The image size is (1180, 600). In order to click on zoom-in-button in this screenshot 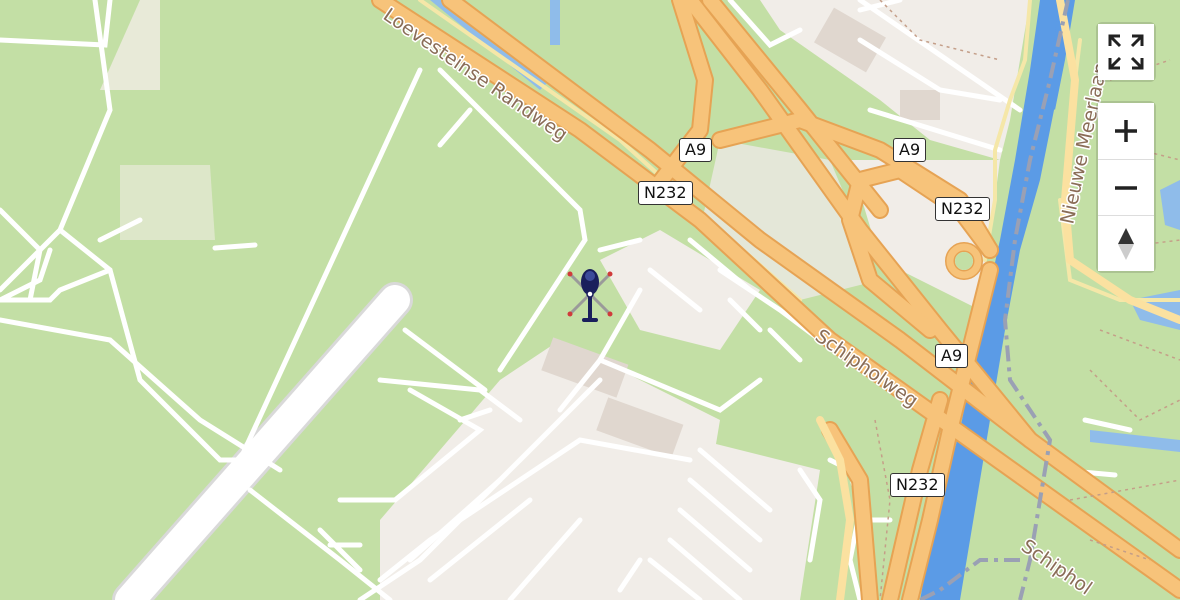, I will do `click(1126, 131)`.